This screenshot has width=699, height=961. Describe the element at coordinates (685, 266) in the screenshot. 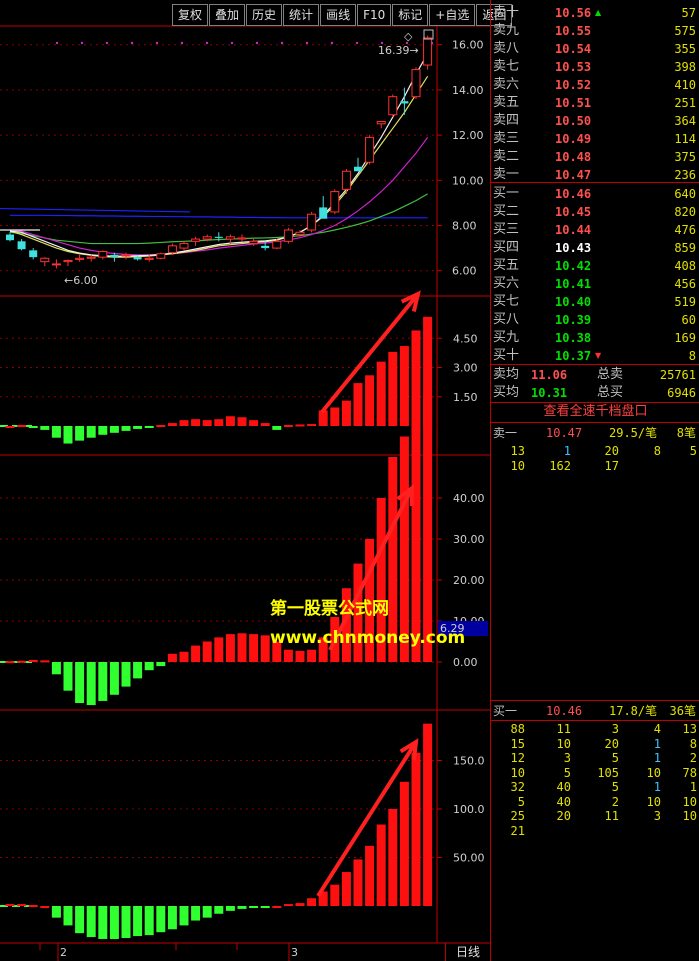

I see `buy-level-volume: 408` at that location.